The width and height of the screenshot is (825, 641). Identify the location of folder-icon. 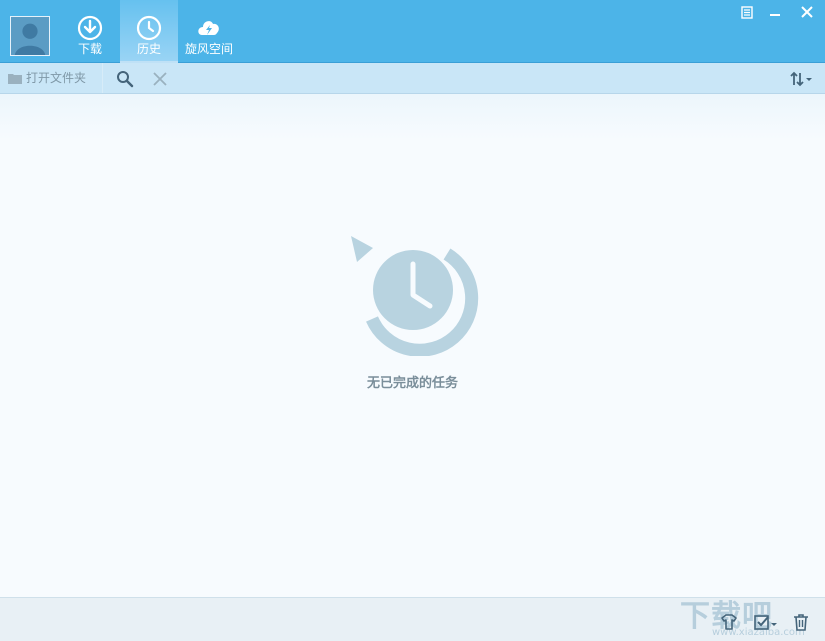
(15, 79).